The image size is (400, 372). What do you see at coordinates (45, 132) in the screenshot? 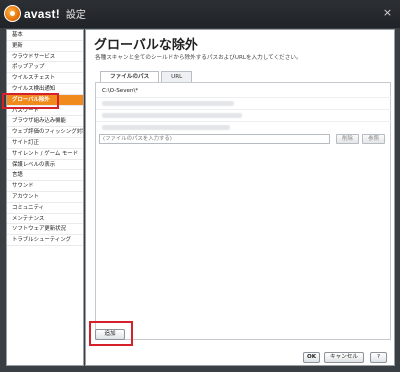
I see `sidebar-item-web-rep-phishing: ウェブ評価のフィッシング対策` at bounding box center [45, 132].